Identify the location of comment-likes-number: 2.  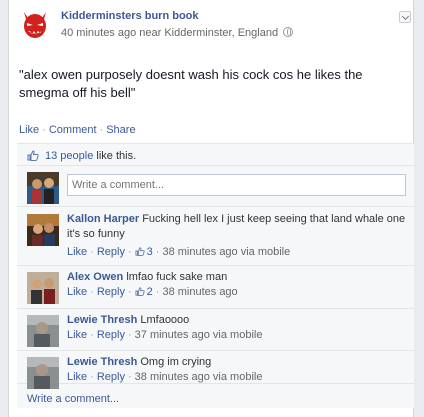
(149, 292).